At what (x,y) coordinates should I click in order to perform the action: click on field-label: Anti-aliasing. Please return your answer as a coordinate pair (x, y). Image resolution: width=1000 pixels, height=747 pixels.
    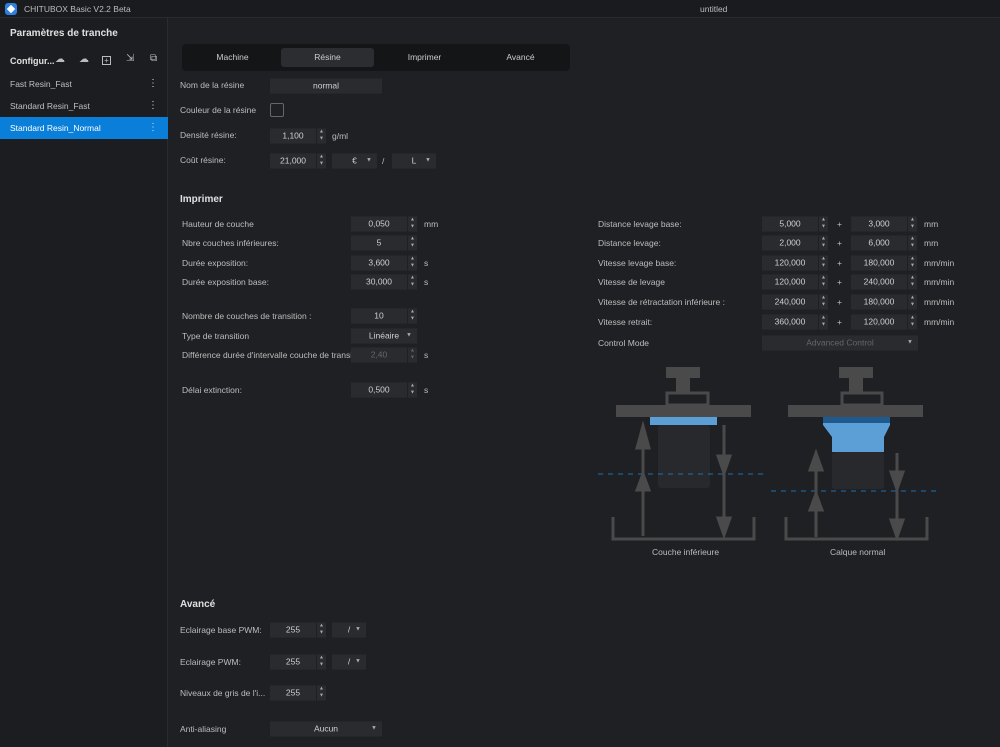
    Looking at the image, I should click on (203, 729).